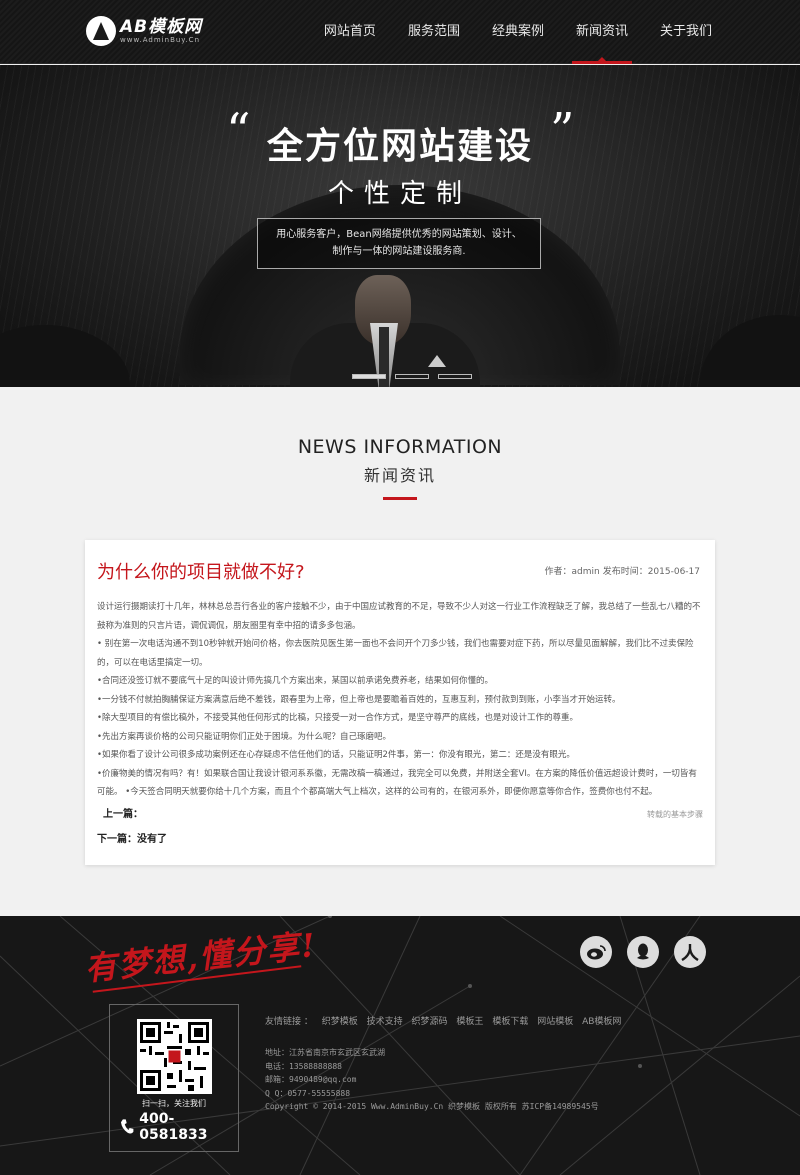 The image size is (800, 1175). What do you see at coordinates (675, 815) in the screenshot?
I see `article-tag-link: 转载的基本步骤` at bounding box center [675, 815].